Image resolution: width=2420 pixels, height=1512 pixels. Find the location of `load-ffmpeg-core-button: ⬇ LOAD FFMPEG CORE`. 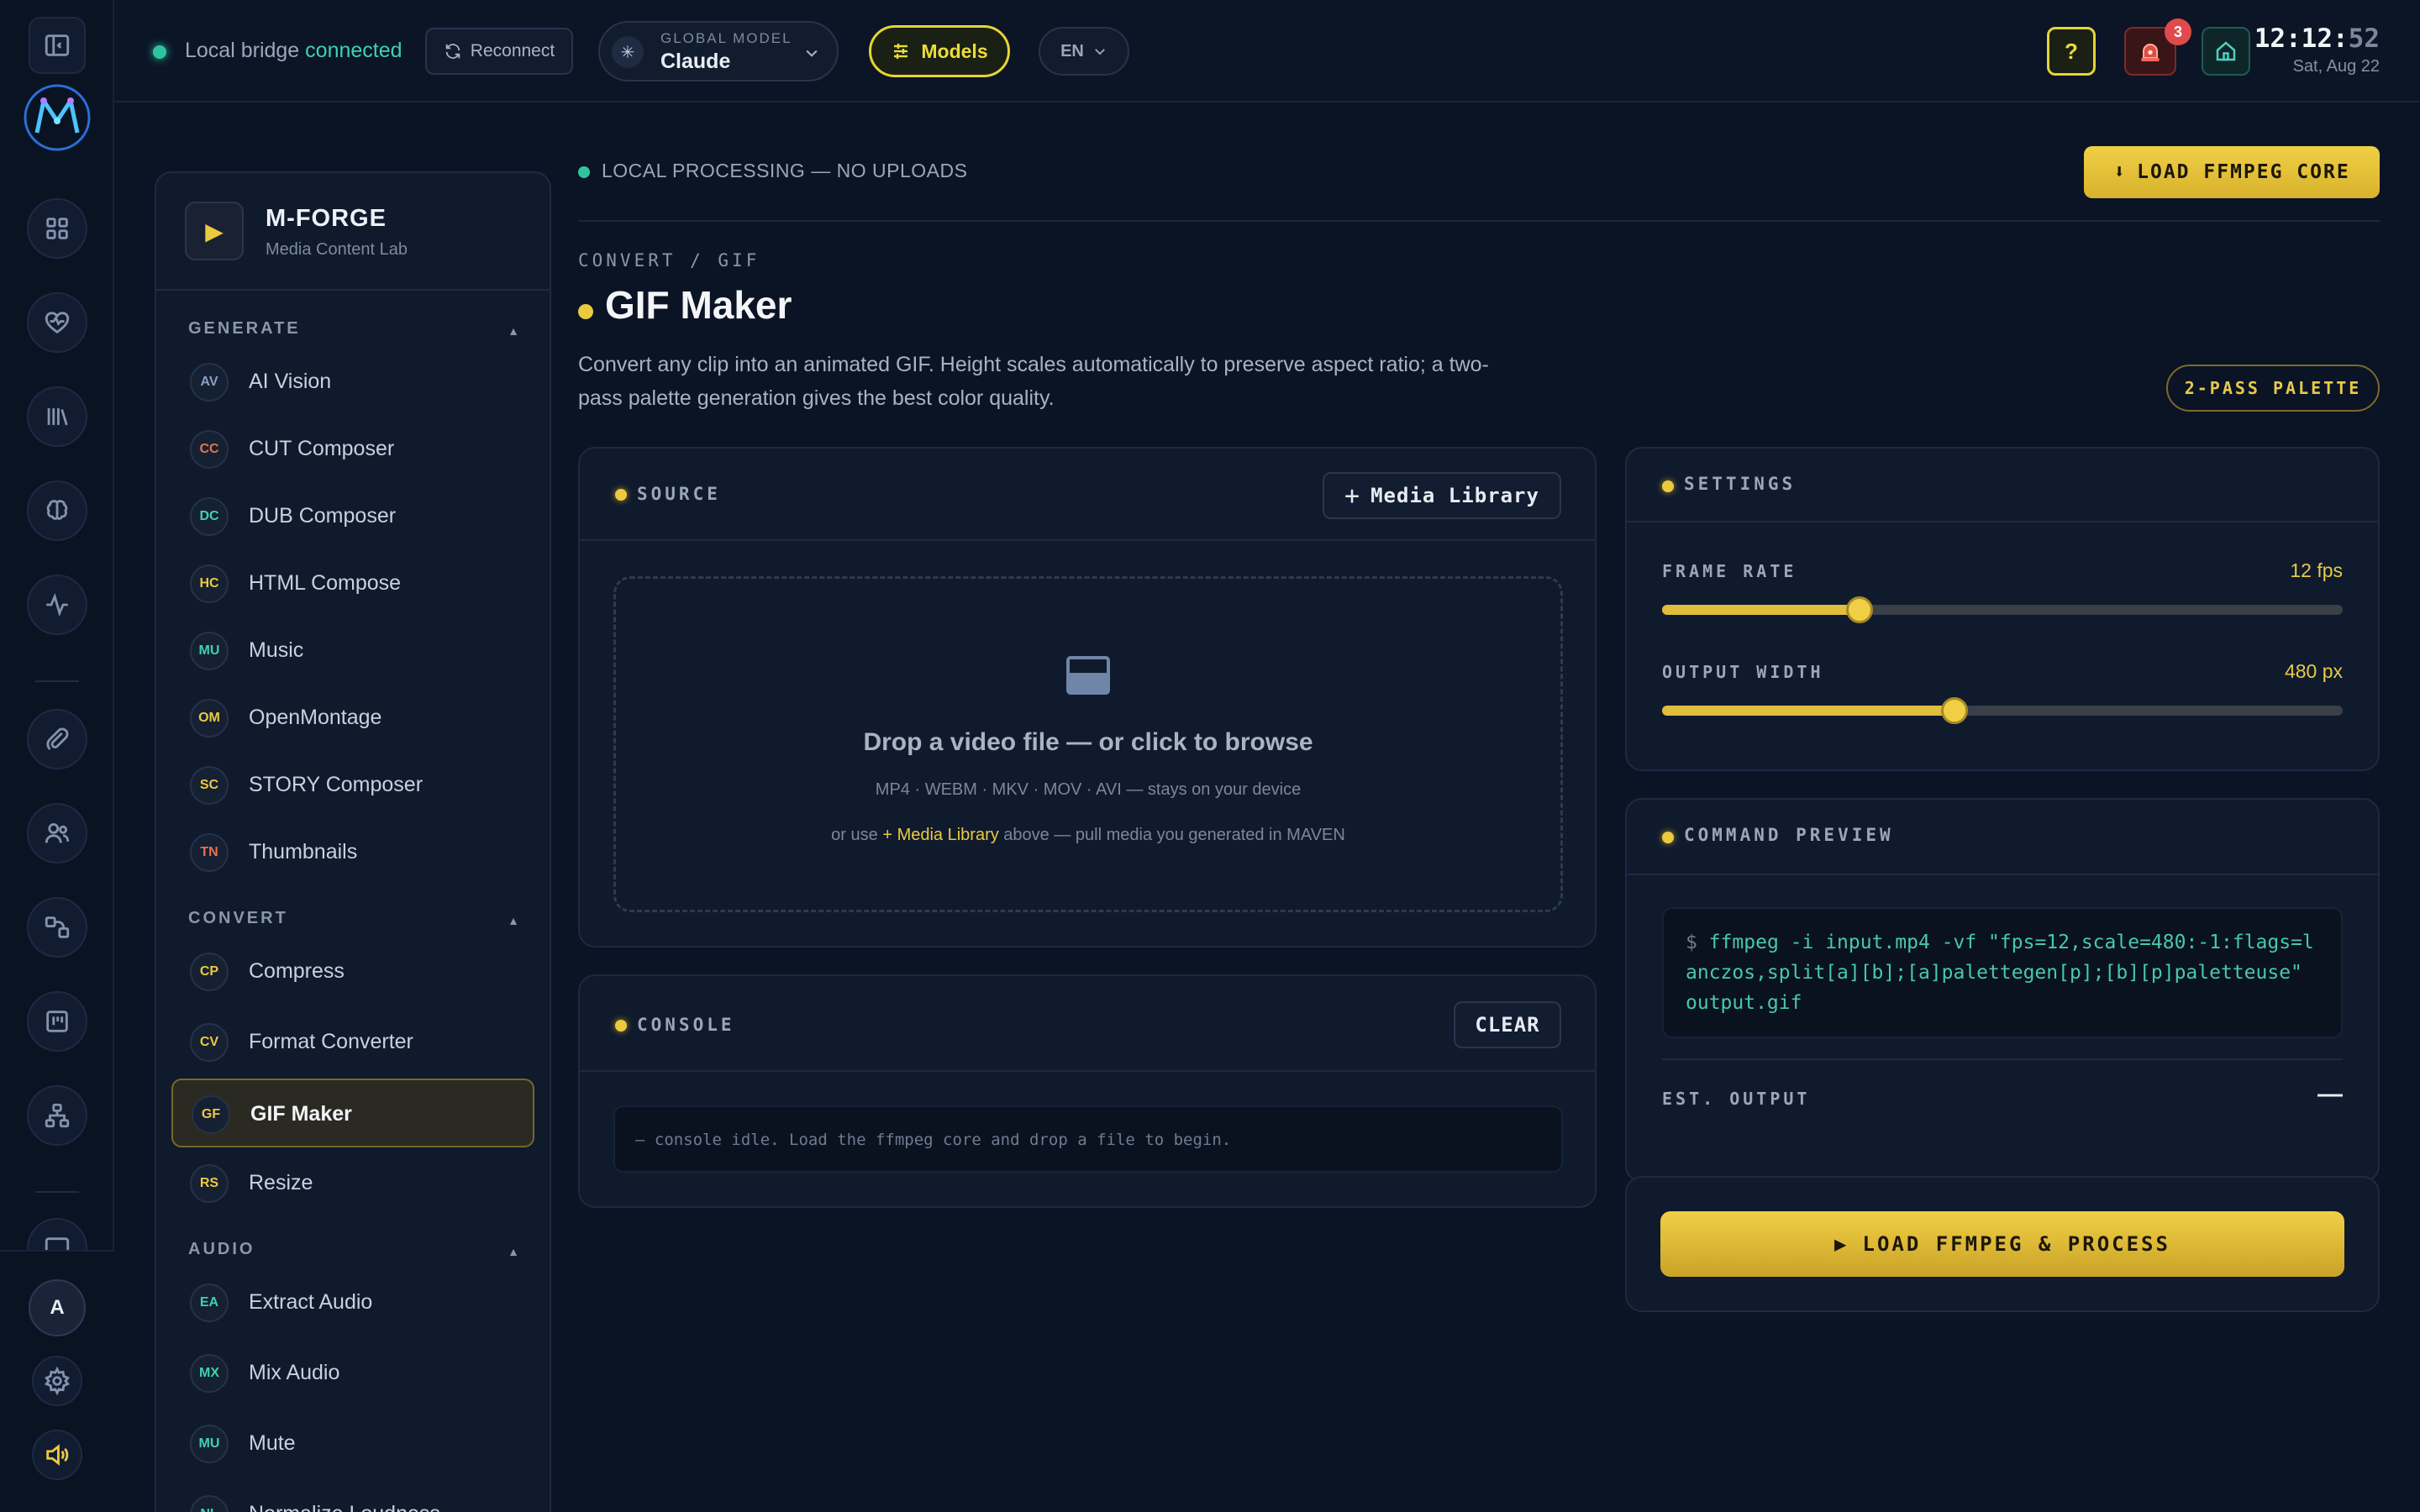

load-ffmpeg-core-button: ⬇ LOAD FFMPEG CORE is located at coordinates (2232, 172).